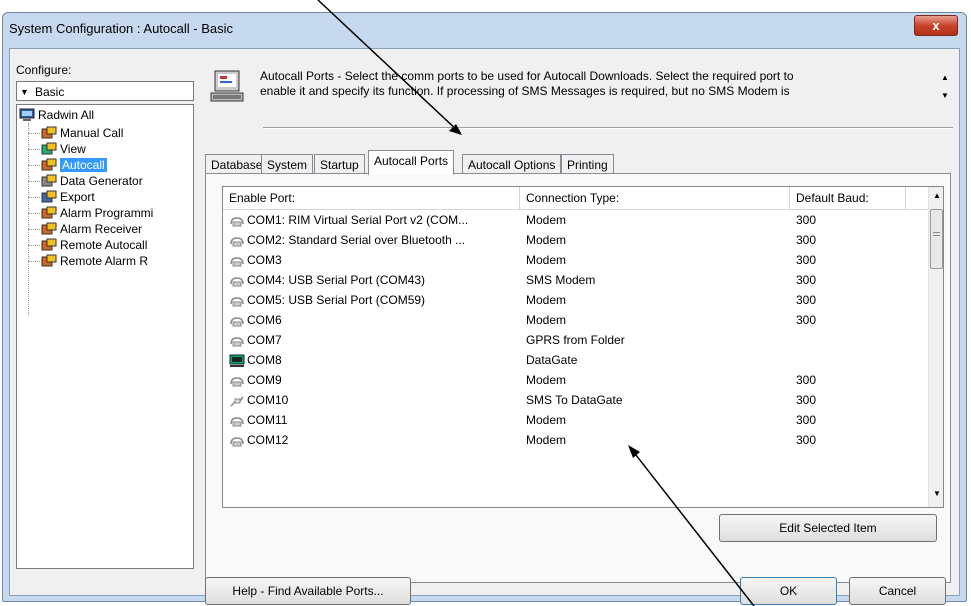  What do you see at coordinates (455, 129) in the screenshot?
I see `annotation-arrowhead-tab` at bounding box center [455, 129].